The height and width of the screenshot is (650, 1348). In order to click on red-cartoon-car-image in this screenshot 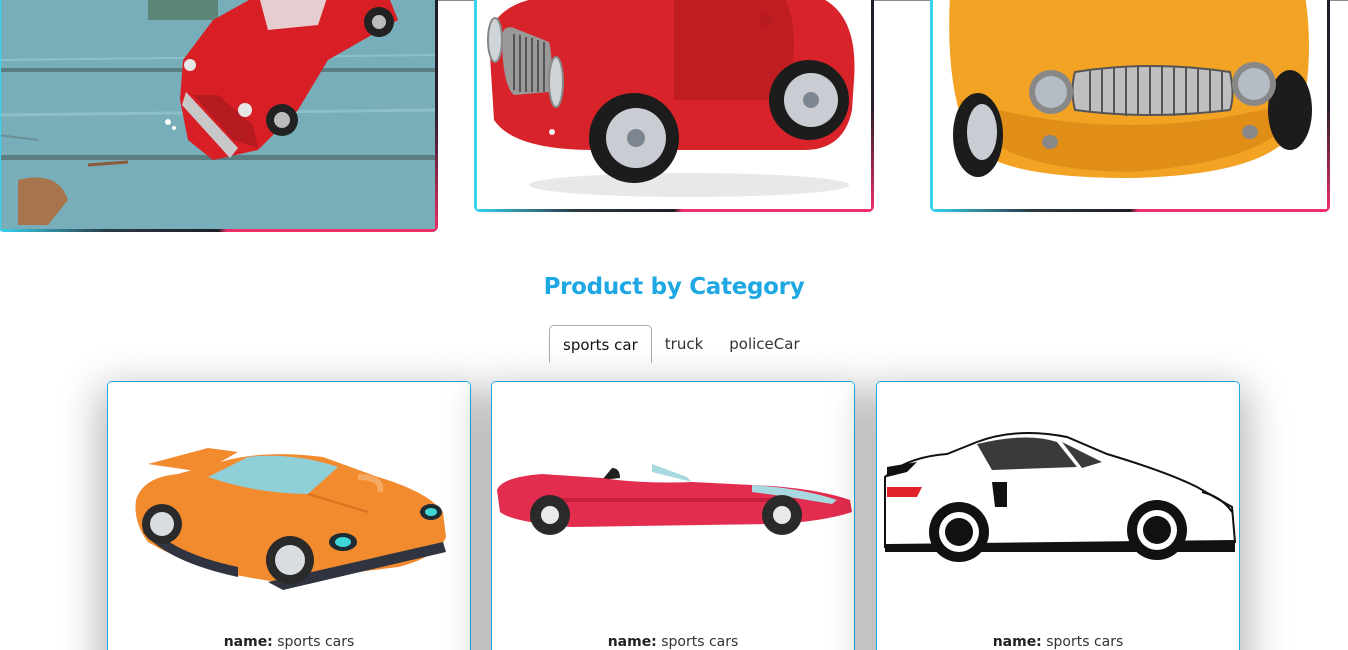, I will do `click(674, 106)`.